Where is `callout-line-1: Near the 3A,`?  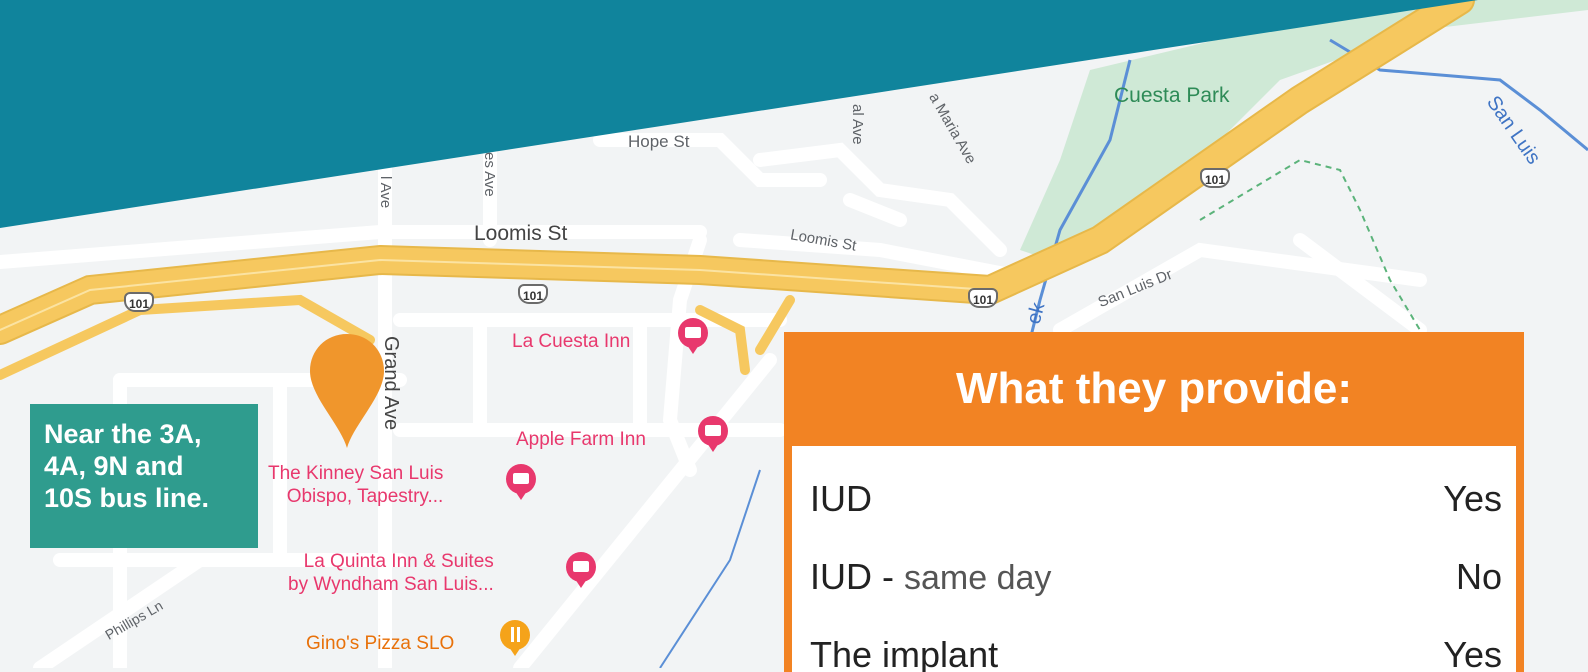 callout-line-1: Near the 3A, is located at coordinates (123, 434).